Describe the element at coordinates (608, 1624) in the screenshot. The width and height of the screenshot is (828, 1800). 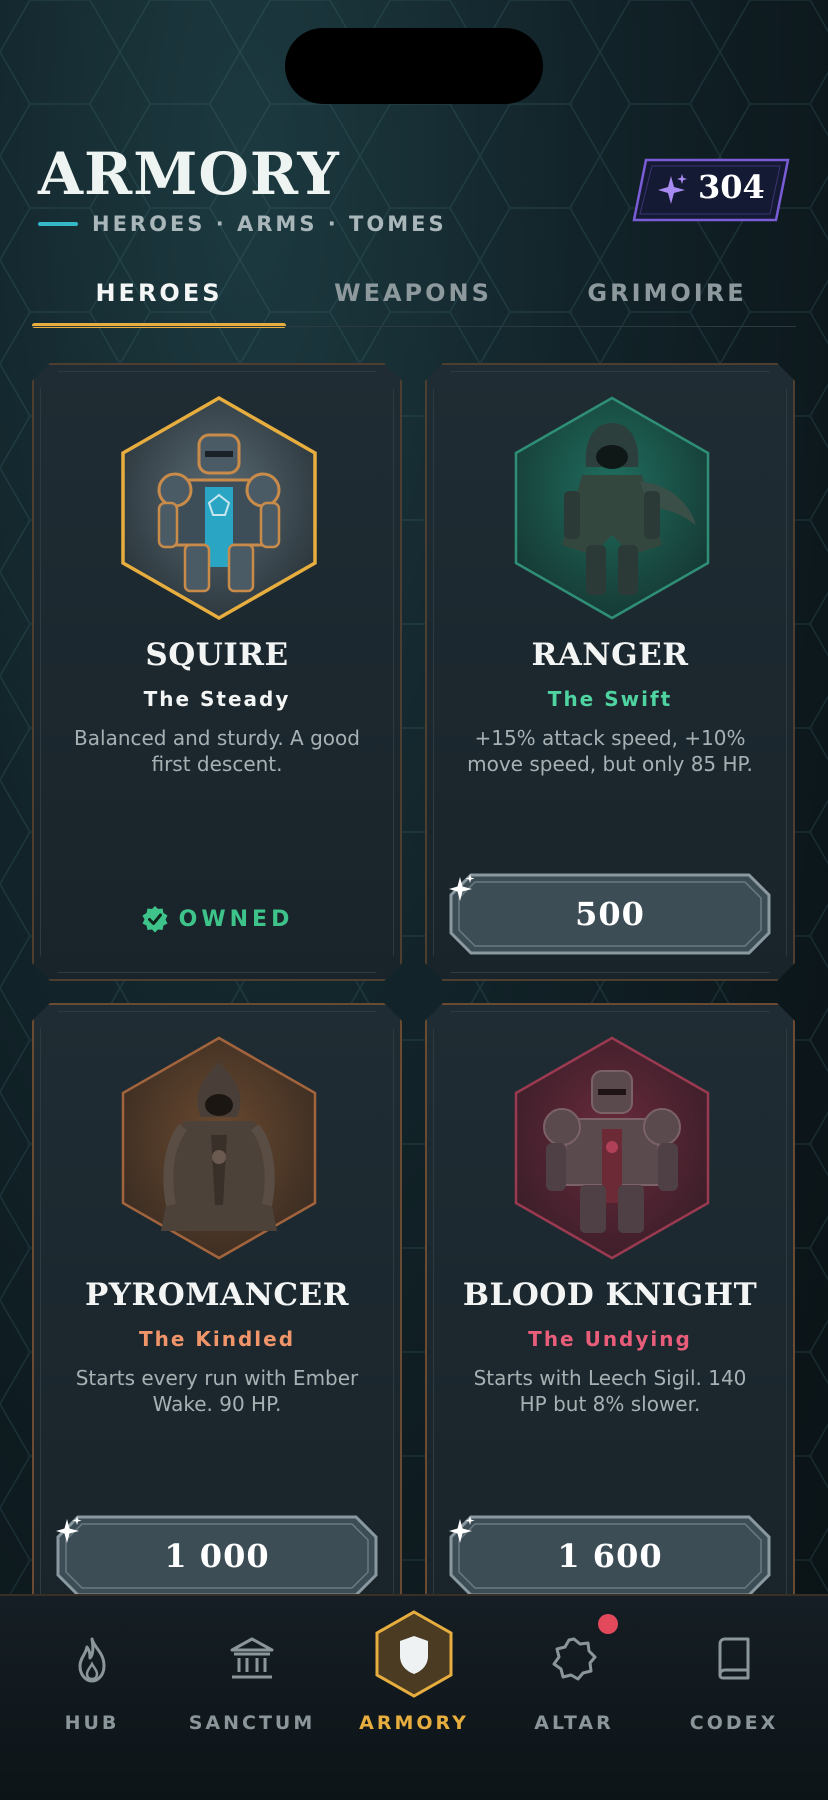
I see `notification-badge` at that location.